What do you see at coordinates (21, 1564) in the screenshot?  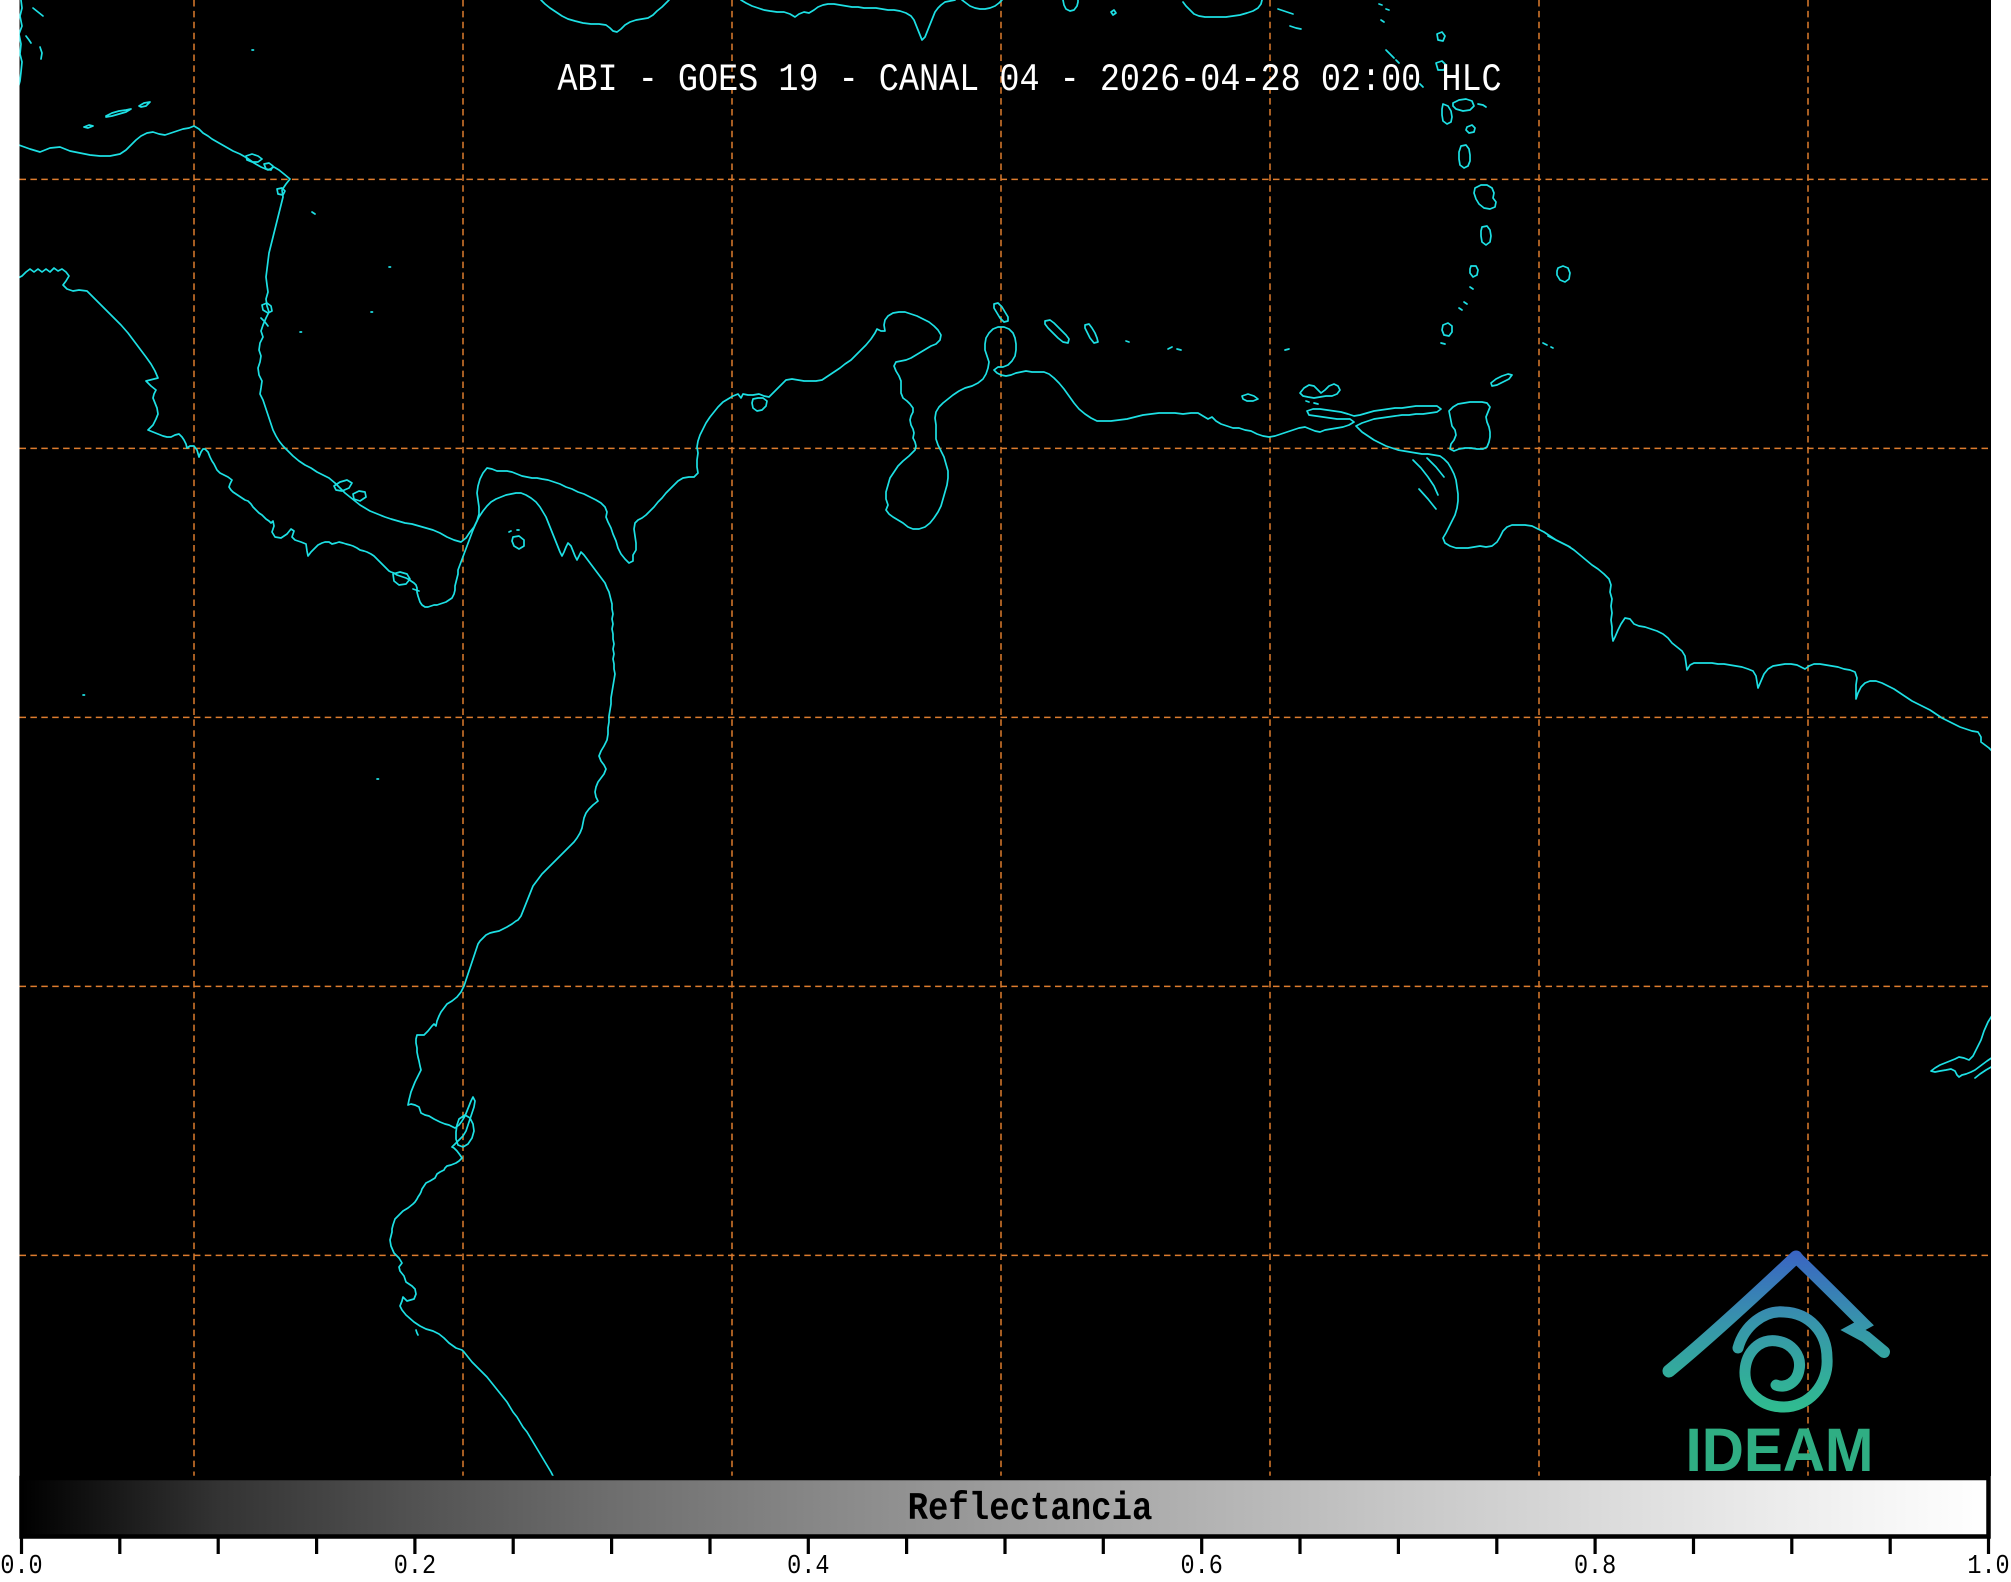 I see `svg-text: 0.0` at bounding box center [21, 1564].